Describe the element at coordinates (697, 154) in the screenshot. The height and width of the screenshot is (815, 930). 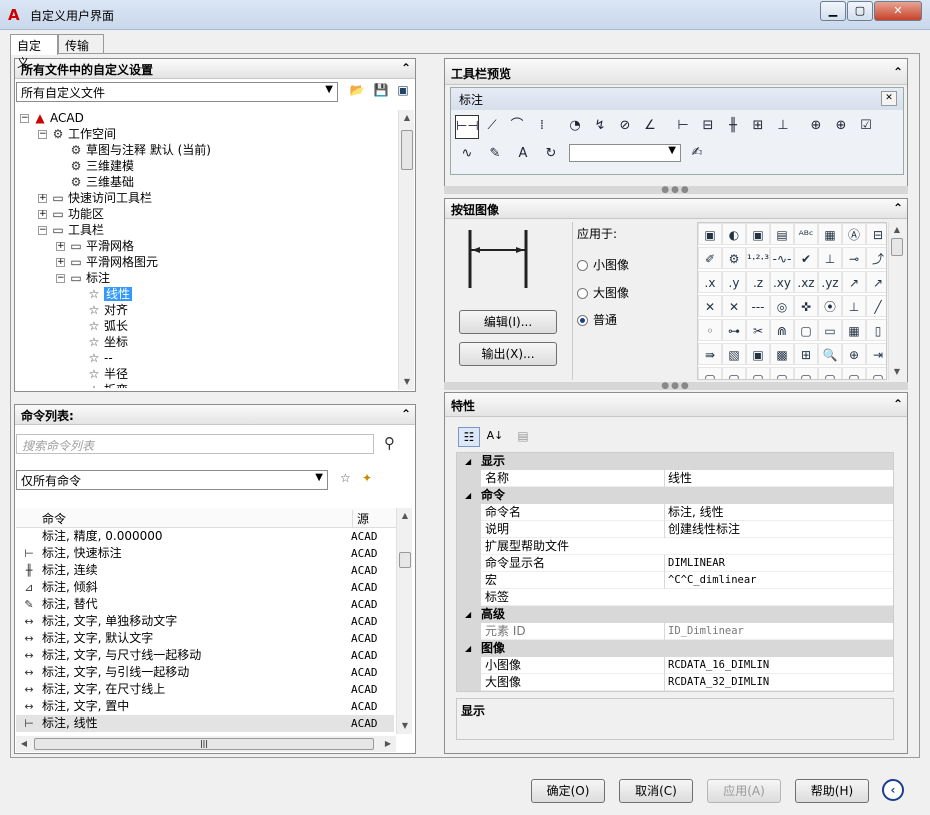
I see `dim-override-icon: ✍` at that location.